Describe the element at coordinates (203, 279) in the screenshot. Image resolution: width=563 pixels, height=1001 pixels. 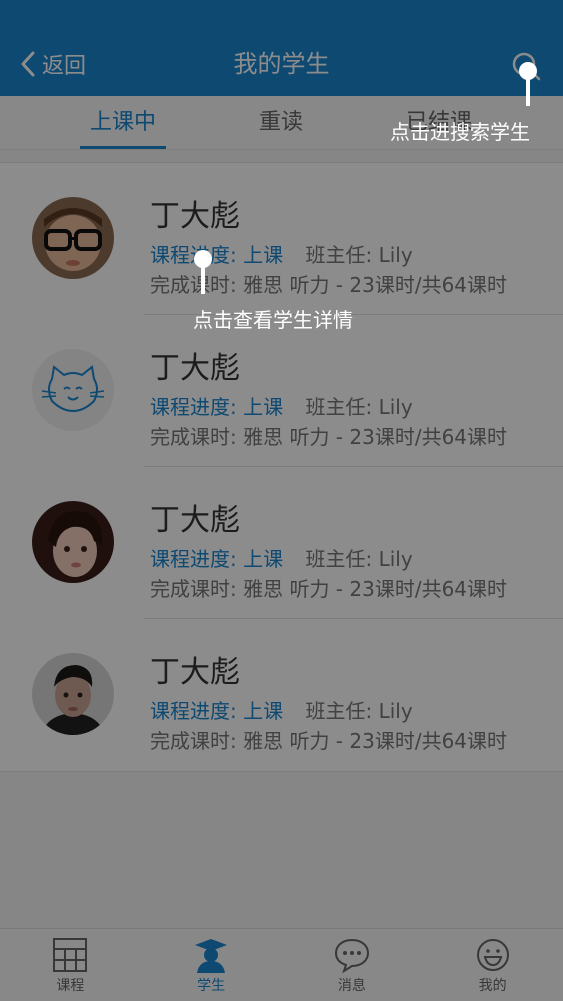
I see `detail-hint-line` at that location.